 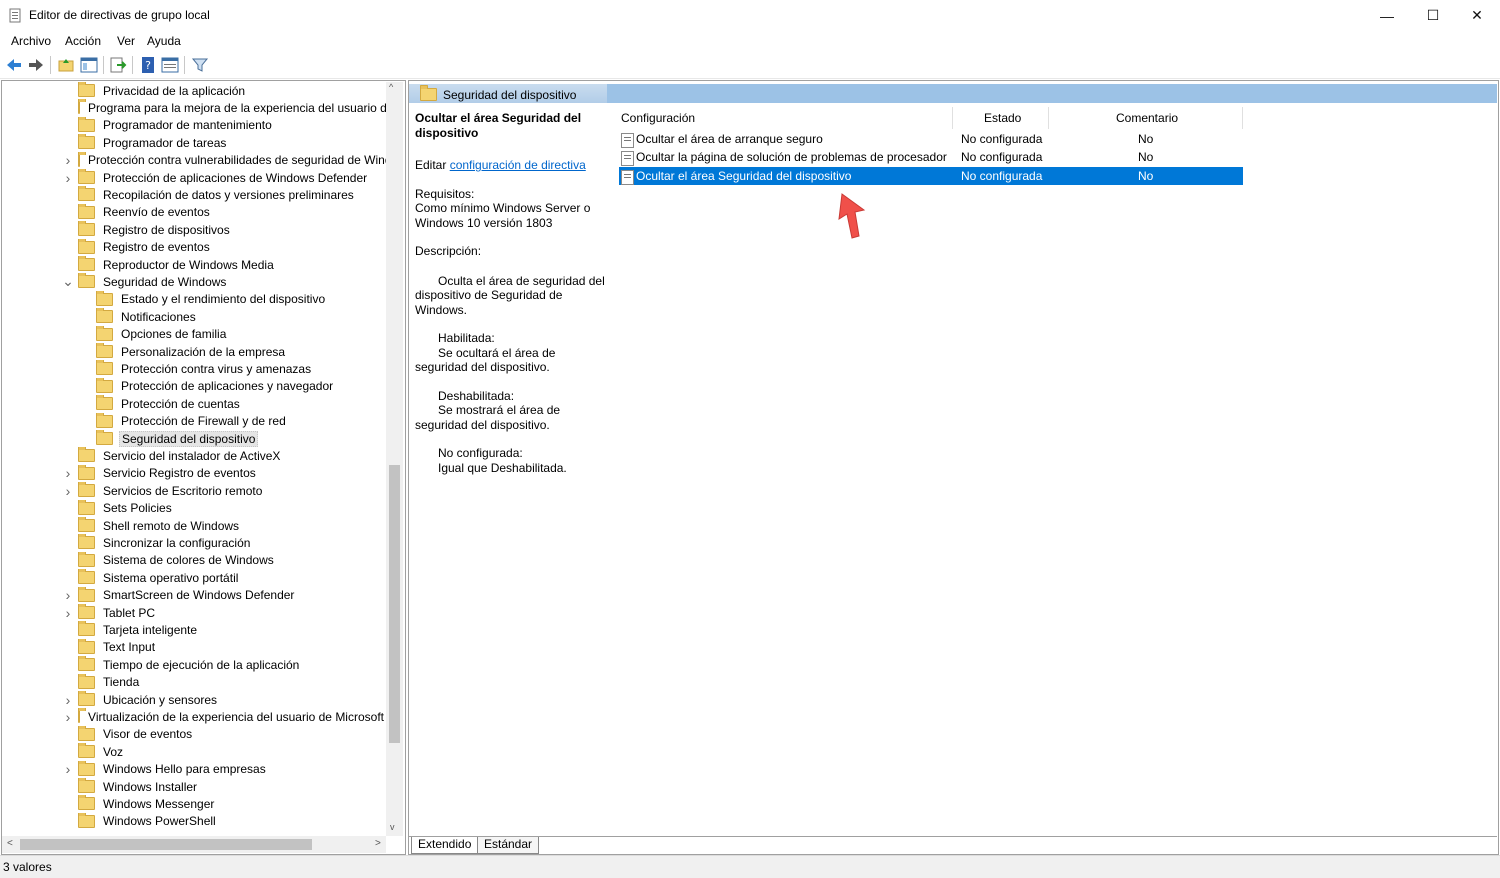 What do you see at coordinates (136, 734) in the screenshot?
I see `tree-item: Visor de eventos` at bounding box center [136, 734].